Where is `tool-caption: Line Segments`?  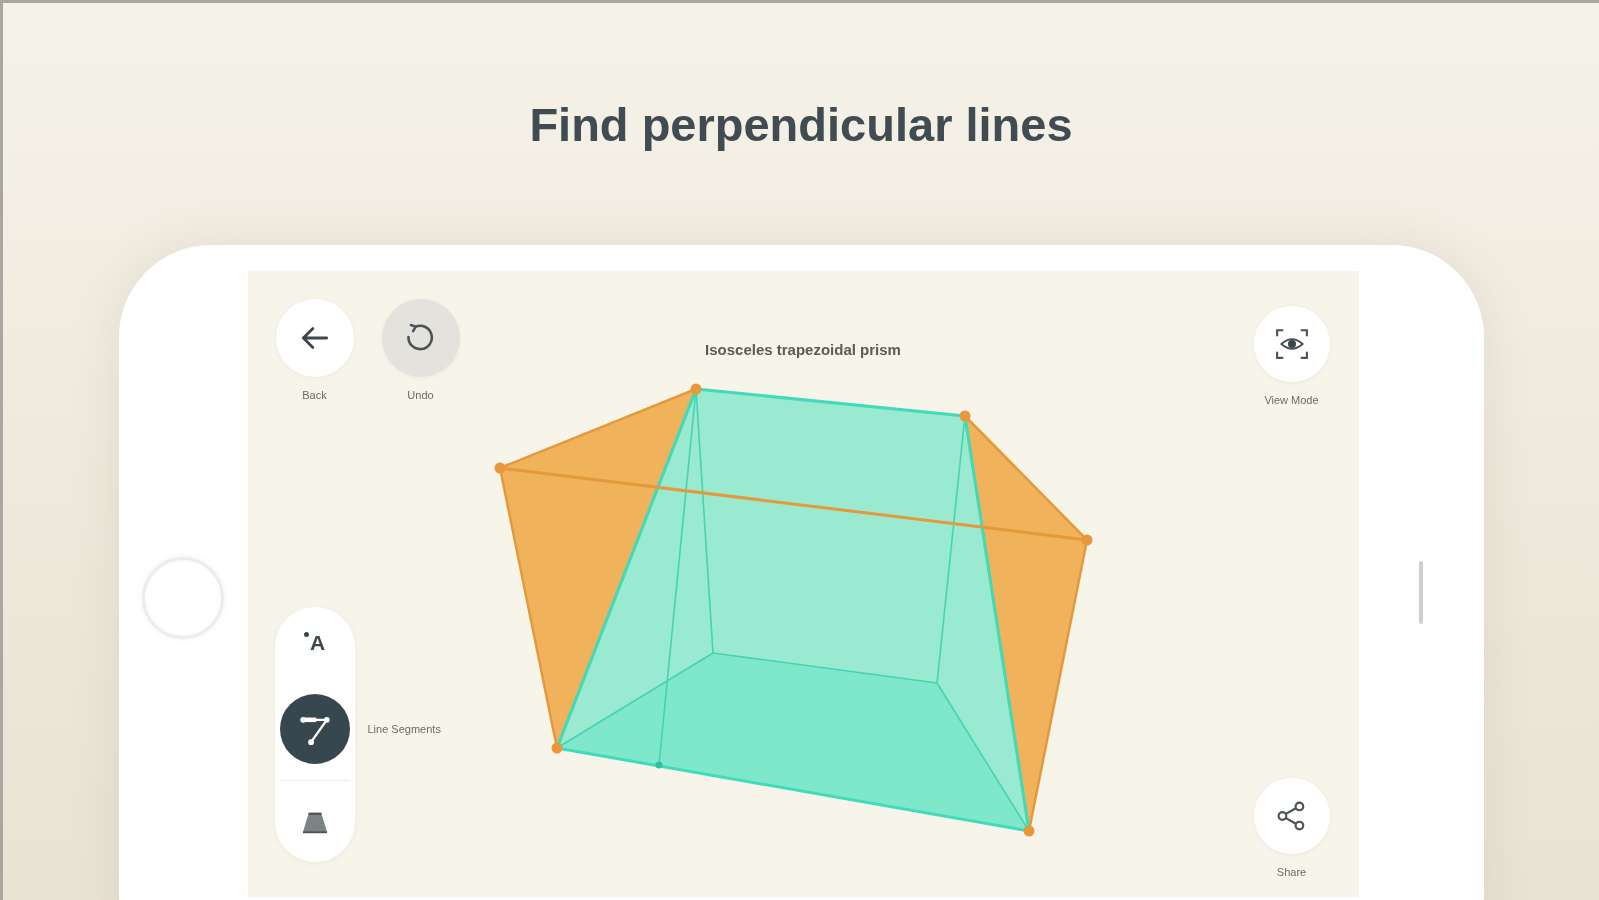 tool-caption: Line Segments is located at coordinates (404, 729).